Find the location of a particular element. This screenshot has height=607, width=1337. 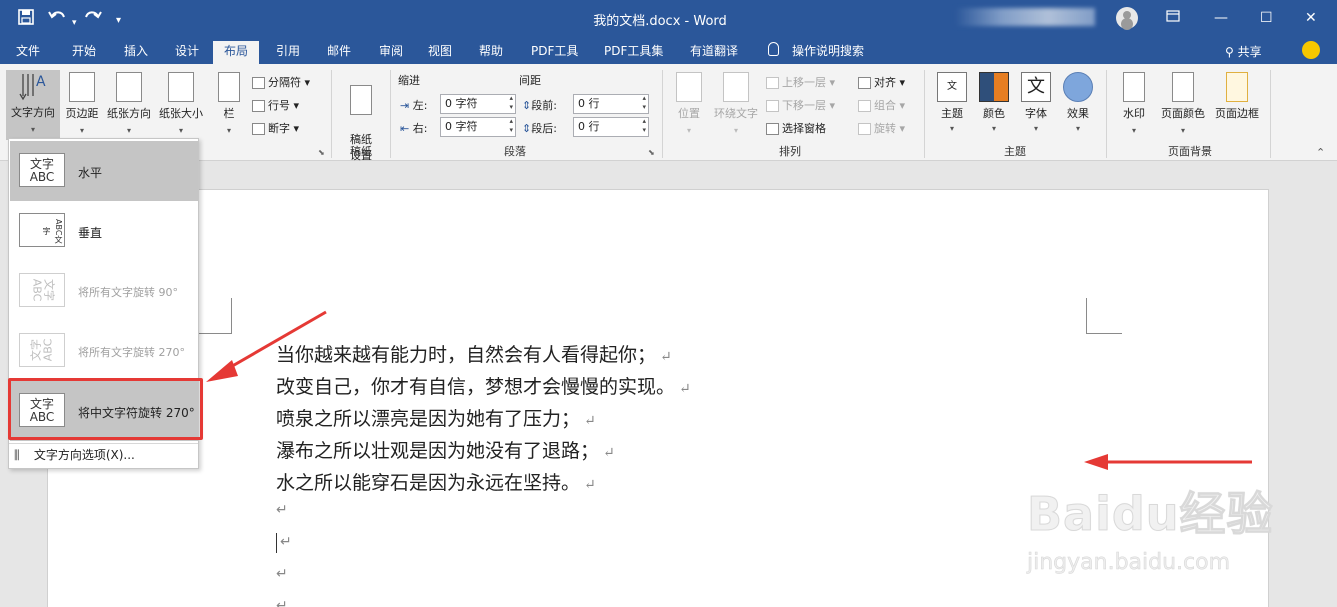

arrow-to-menu-item is located at coordinates (274, 342).